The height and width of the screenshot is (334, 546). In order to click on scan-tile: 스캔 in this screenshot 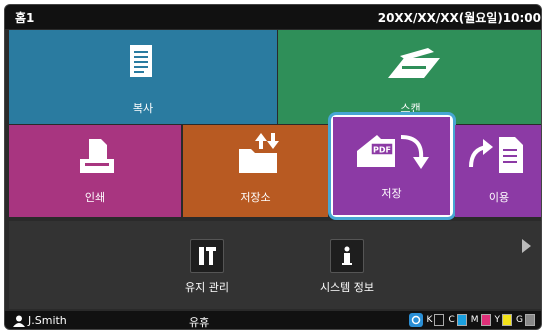, I will do `click(409, 77)`.